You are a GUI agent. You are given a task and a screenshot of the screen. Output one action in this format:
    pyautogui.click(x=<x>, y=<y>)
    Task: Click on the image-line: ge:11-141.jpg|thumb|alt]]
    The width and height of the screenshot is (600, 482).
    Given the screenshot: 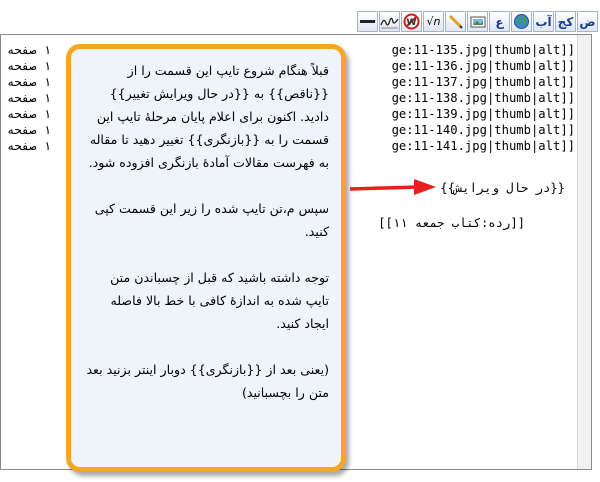 What is the action you would take?
    pyautogui.click(x=483, y=146)
    